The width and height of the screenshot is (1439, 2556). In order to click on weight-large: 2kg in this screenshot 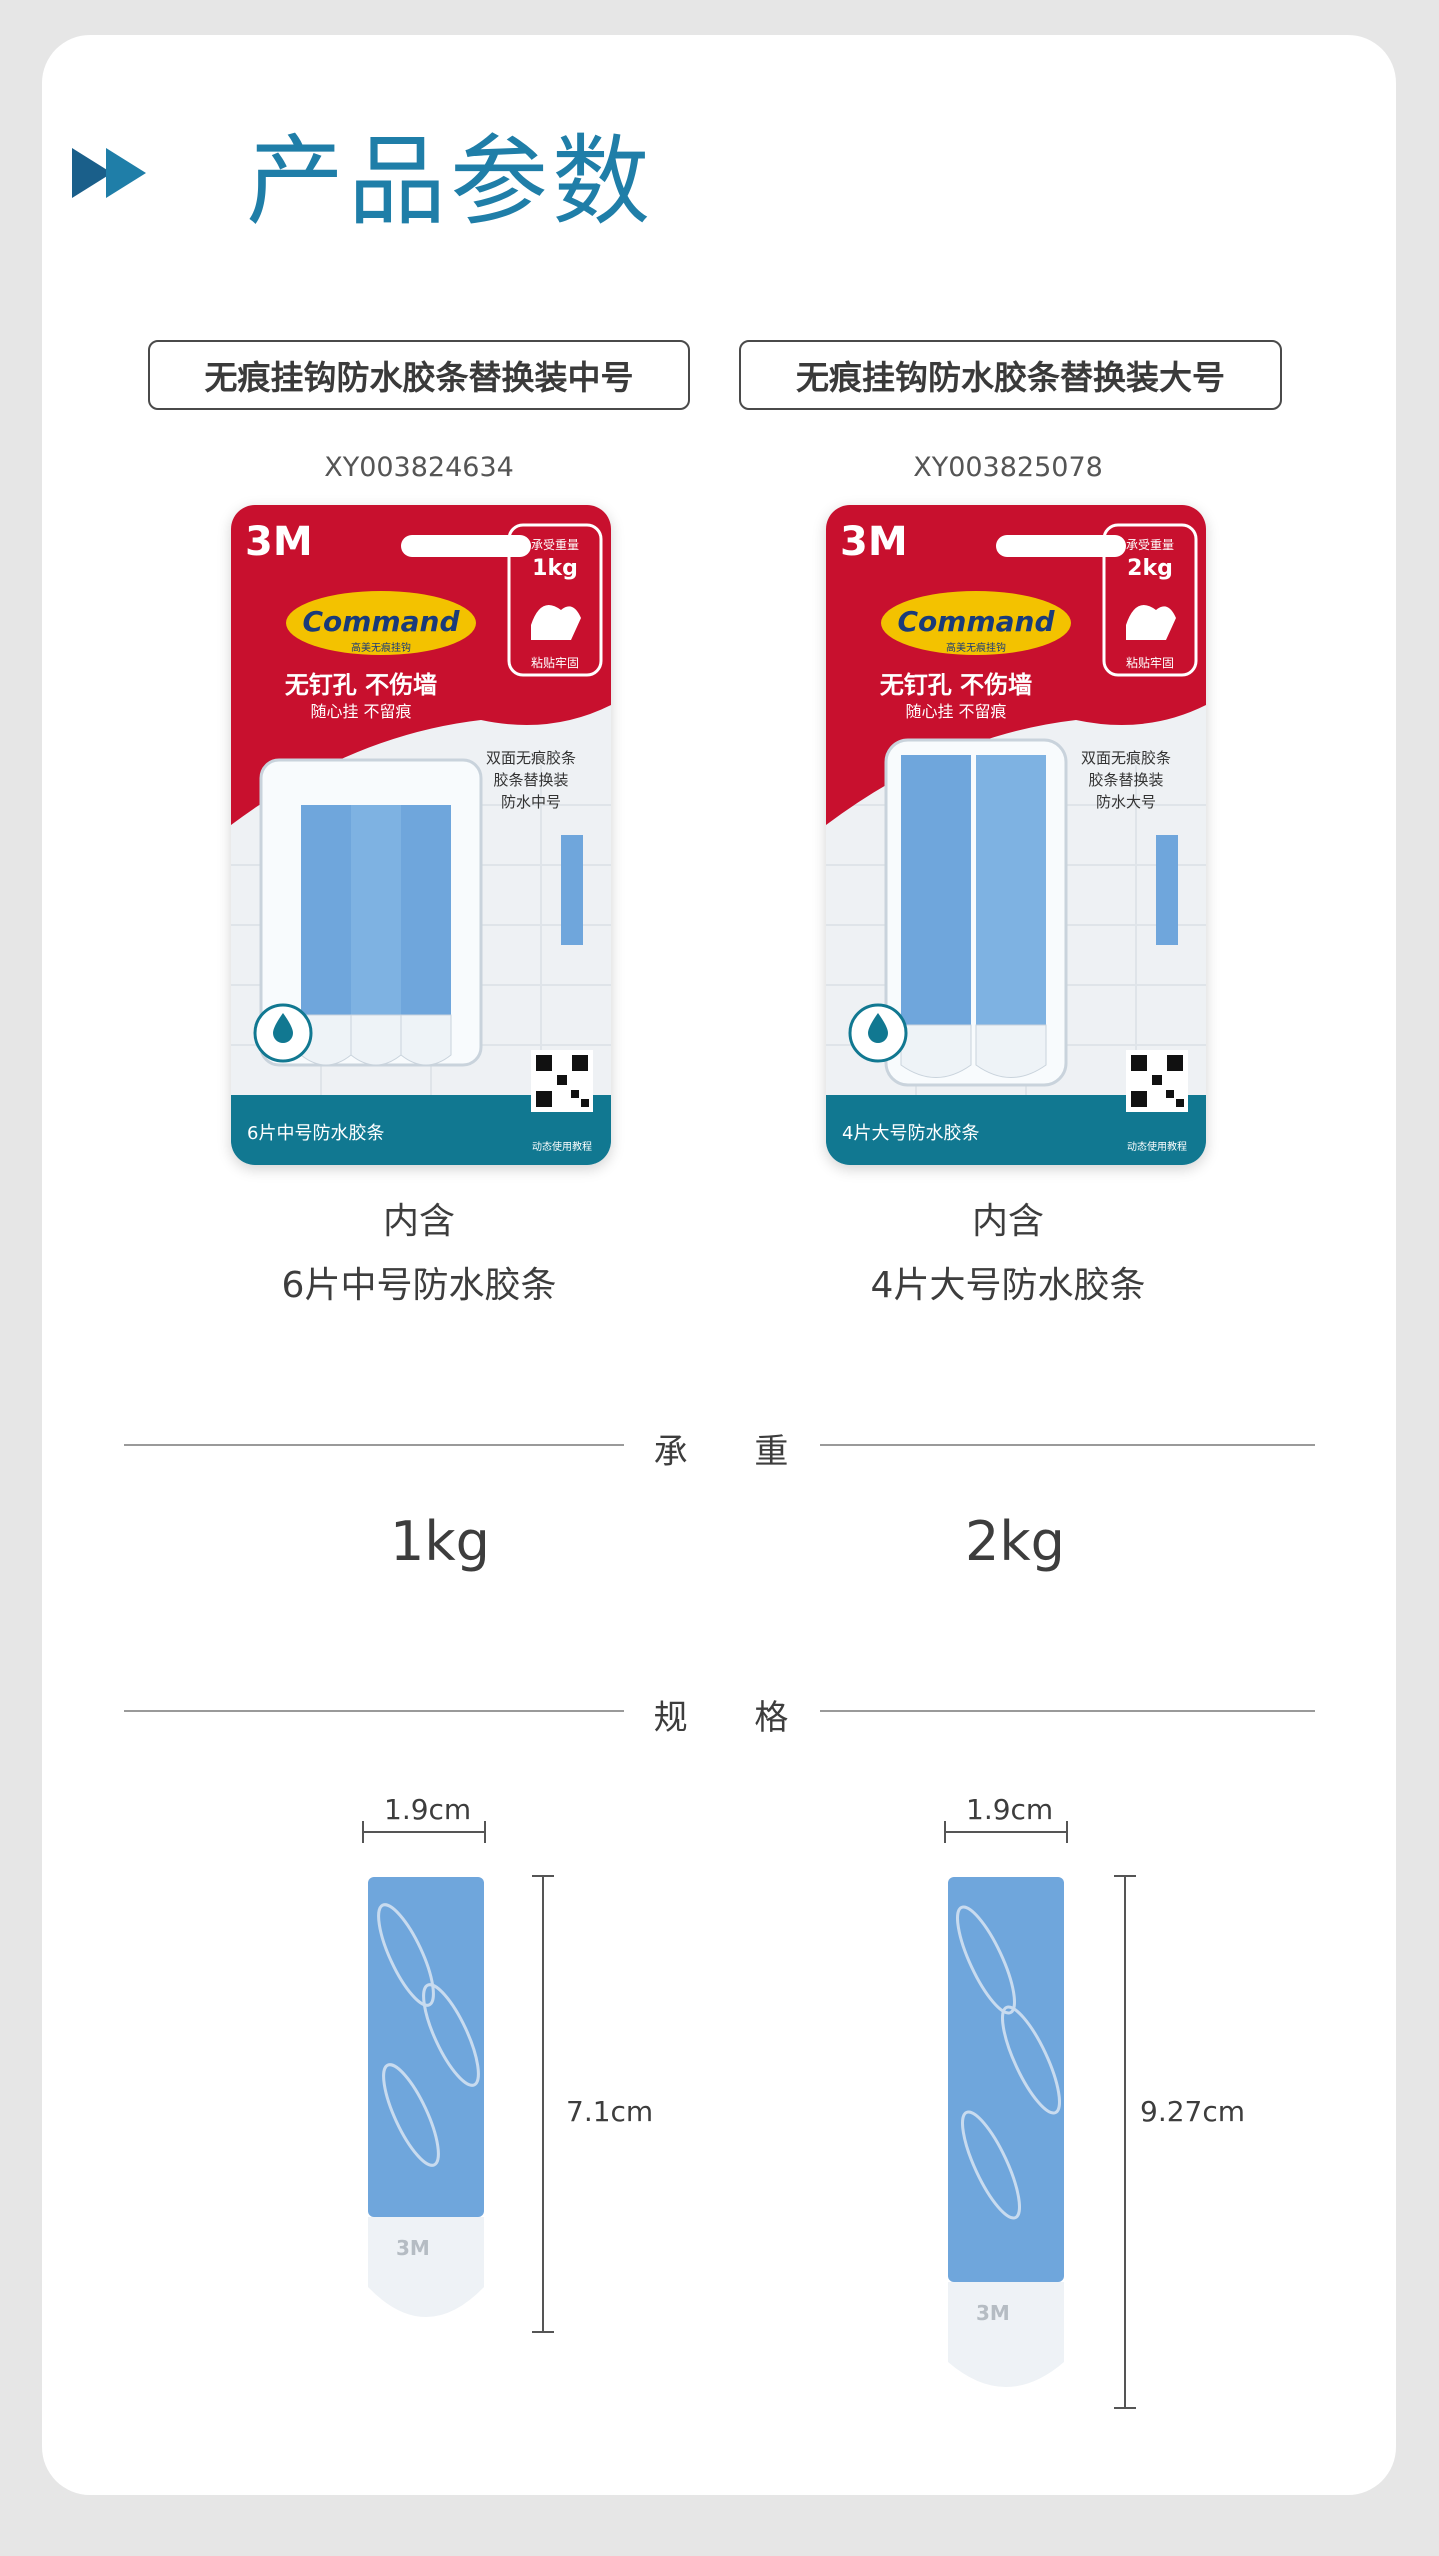, I will do `click(1015, 1541)`.